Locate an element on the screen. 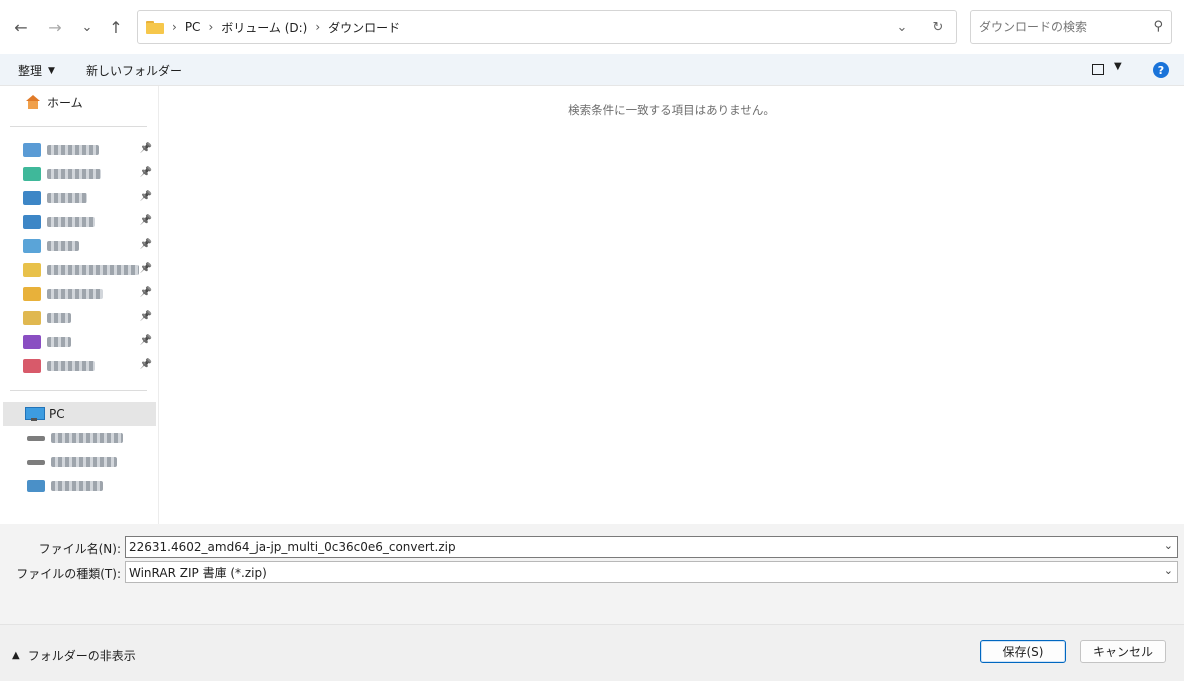  breadcrumb-pc: PC is located at coordinates (193, 27).